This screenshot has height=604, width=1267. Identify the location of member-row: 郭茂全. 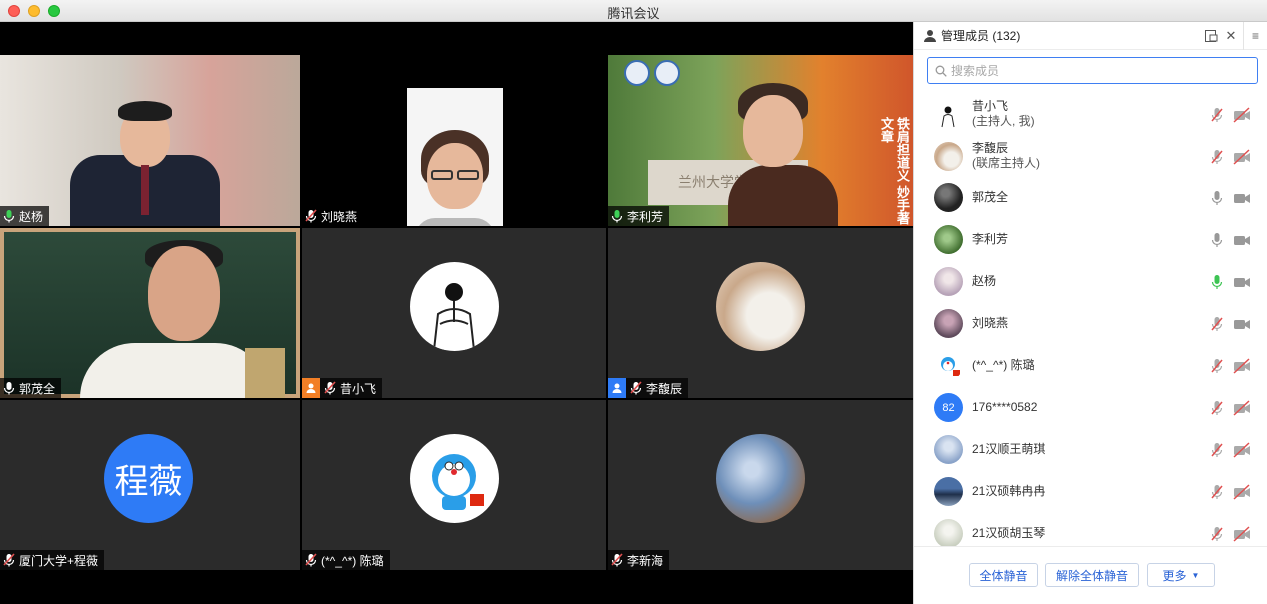
(1090, 198).